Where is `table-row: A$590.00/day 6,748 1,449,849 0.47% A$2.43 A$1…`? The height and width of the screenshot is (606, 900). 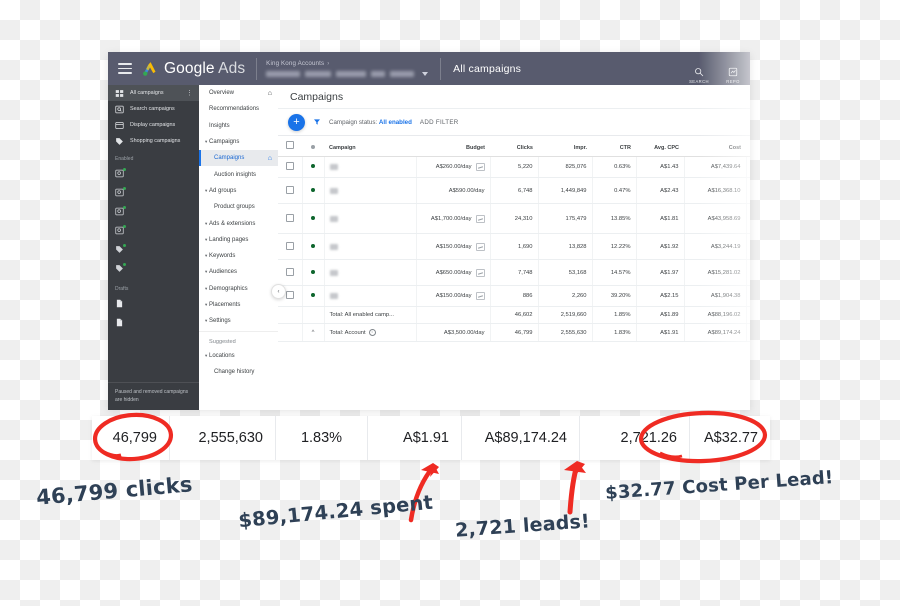 table-row: A$590.00/day 6,748 1,449,849 0.47% A$2.43 A$1… is located at coordinates (514, 190).